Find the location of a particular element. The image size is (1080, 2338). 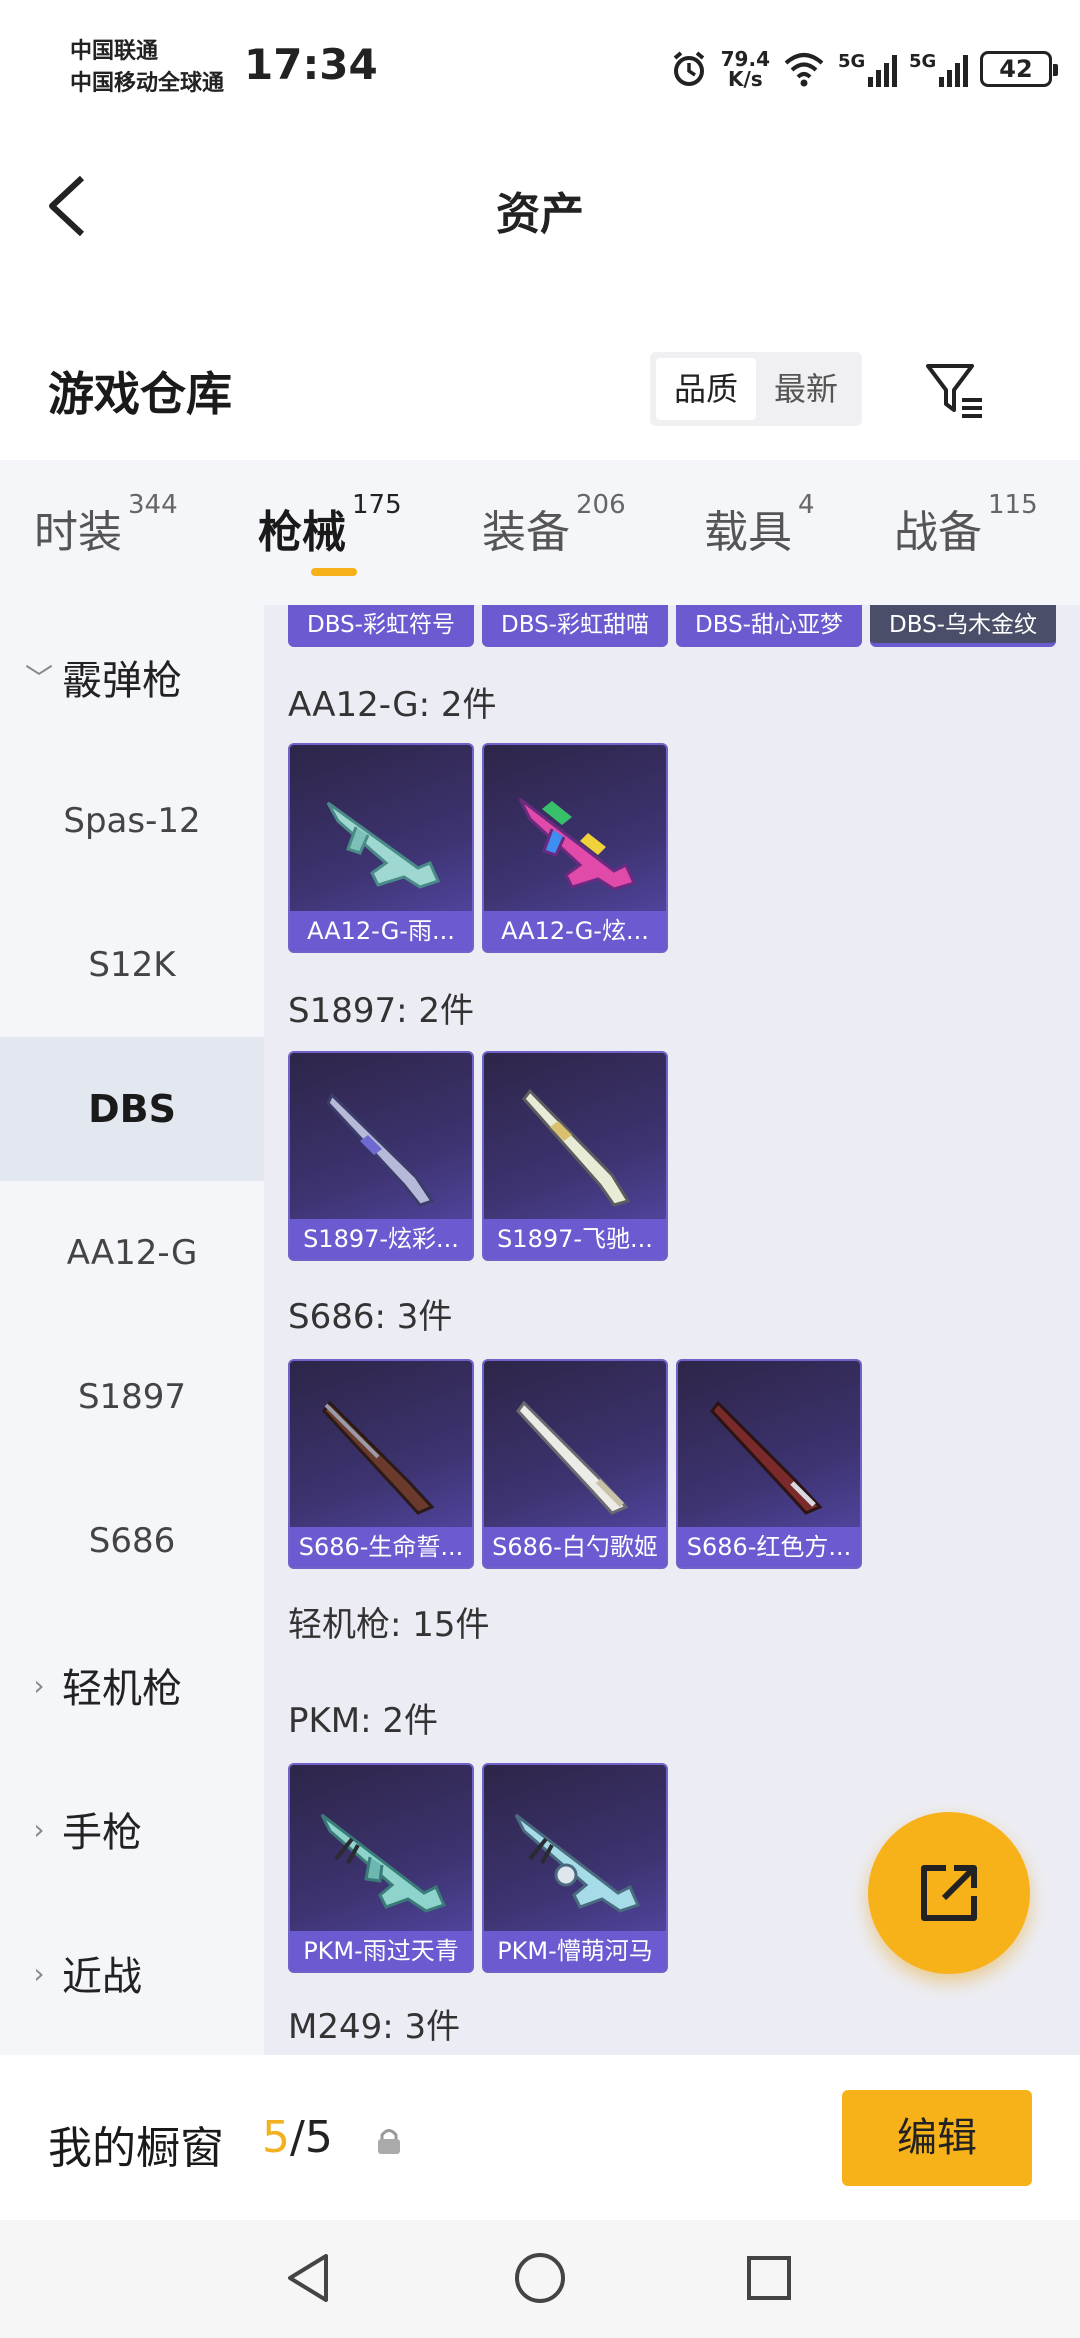

page-title: 资产 is located at coordinates (540, 214).